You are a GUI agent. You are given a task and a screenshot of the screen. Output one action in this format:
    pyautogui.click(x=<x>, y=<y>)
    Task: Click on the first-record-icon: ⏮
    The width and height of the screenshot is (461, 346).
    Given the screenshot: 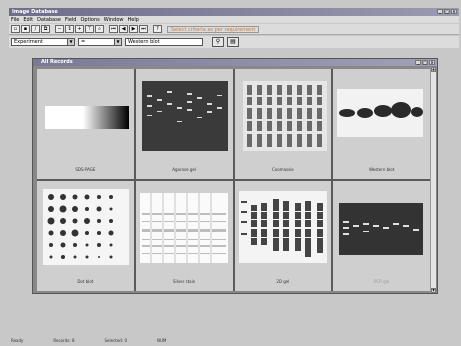 What is the action you would take?
    pyautogui.click(x=113, y=29)
    